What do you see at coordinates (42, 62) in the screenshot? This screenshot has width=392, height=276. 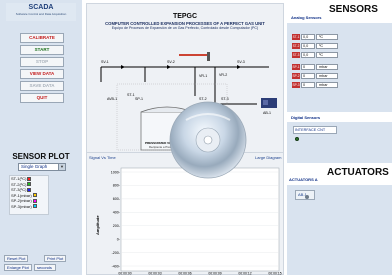 I see `stop-button: STOP` at bounding box center [42, 62].